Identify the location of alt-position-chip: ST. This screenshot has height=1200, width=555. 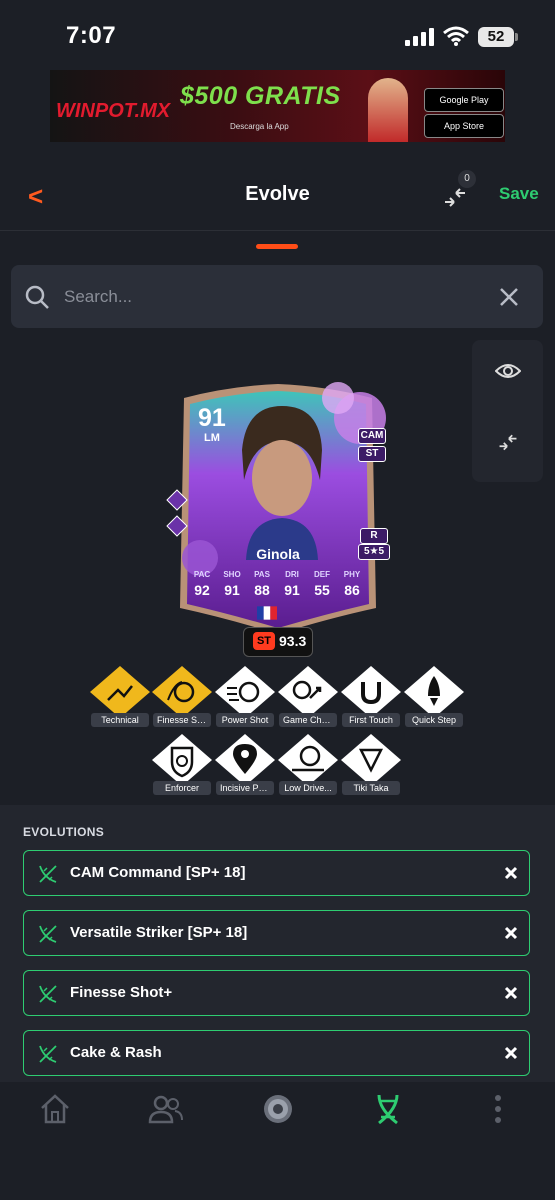
(372, 454).